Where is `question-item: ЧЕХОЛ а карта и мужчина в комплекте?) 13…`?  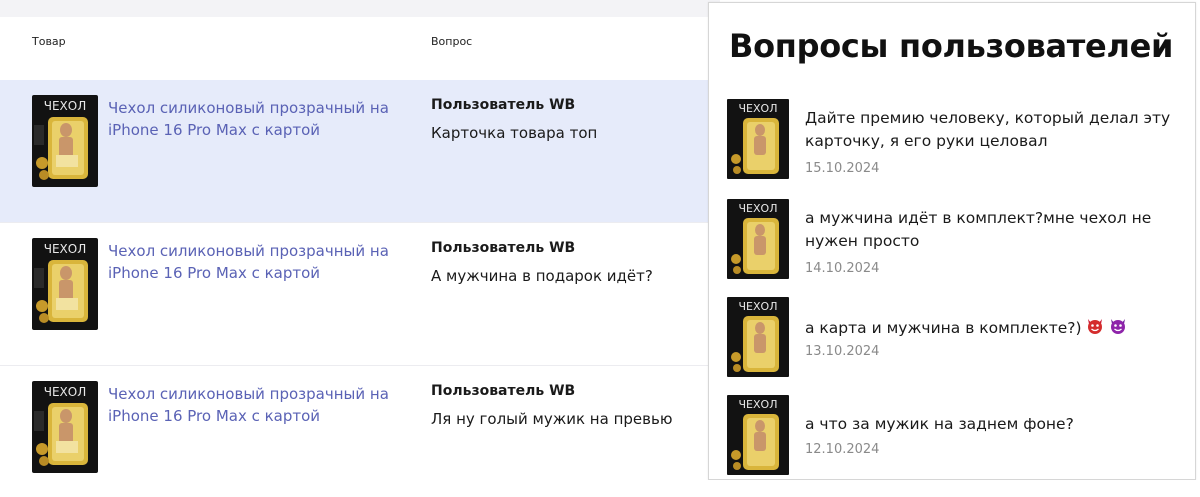 question-item: ЧЕХОЛ а карта и мужчина в комплекте?) 13… is located at coordinates (952, 342).